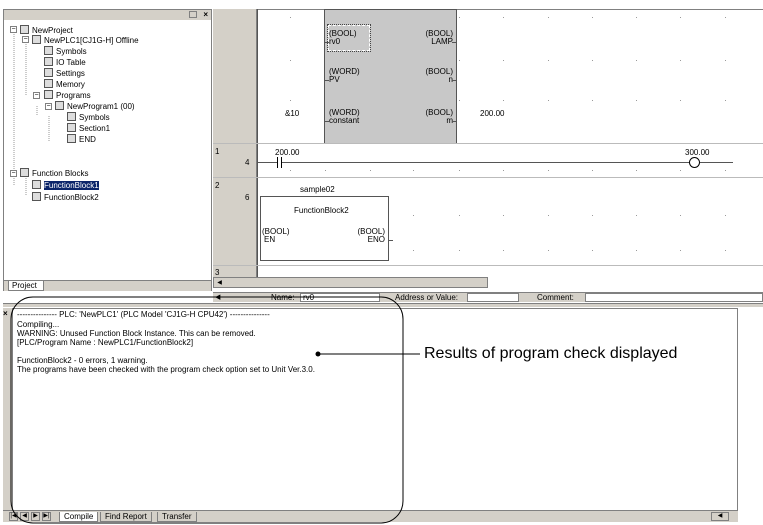 This screenshot has height=525, width=763. What do you see at coordinates (318, 354) in the screenshot?
I see `callout-dot` at bounding box center [318, 354].